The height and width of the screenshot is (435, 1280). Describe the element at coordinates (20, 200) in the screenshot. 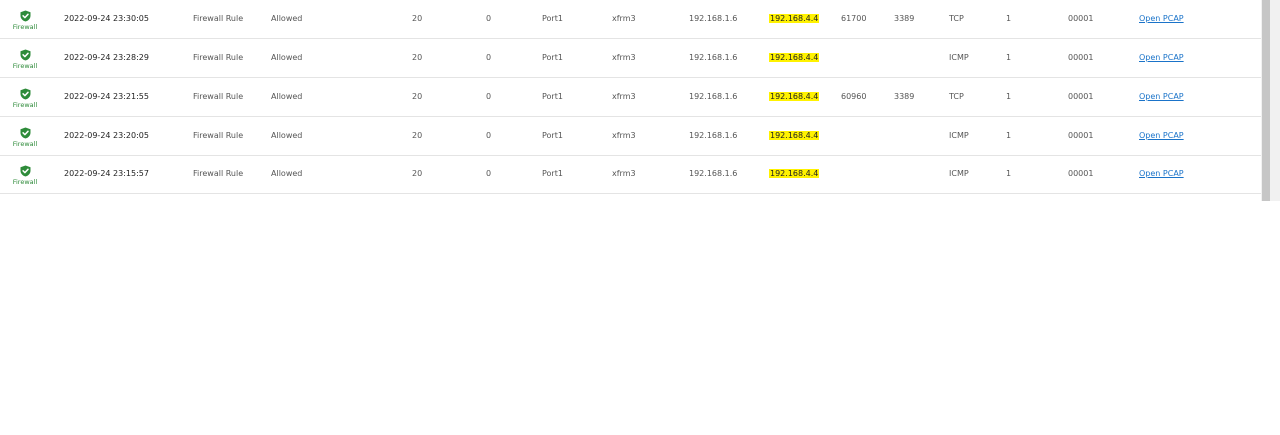

I see `next-row-peek` at that location.